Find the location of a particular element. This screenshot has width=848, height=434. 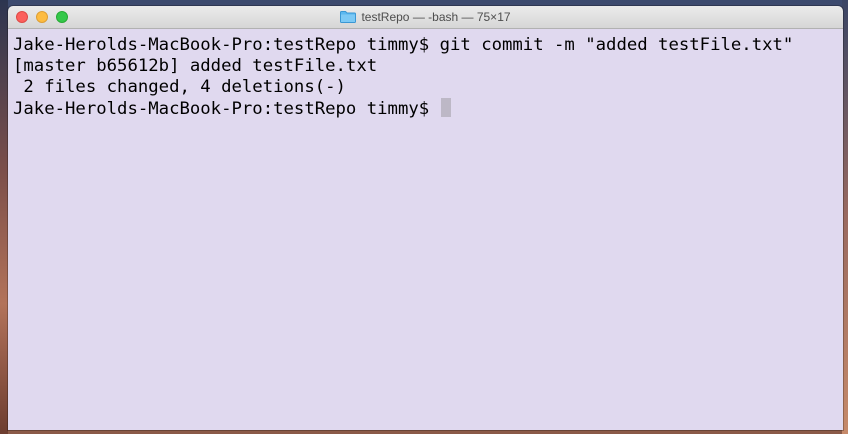

prompt-text: Jake-Herolds-MacBook-Pro:testRepo timmy$ is located at coordinates (226, 109).